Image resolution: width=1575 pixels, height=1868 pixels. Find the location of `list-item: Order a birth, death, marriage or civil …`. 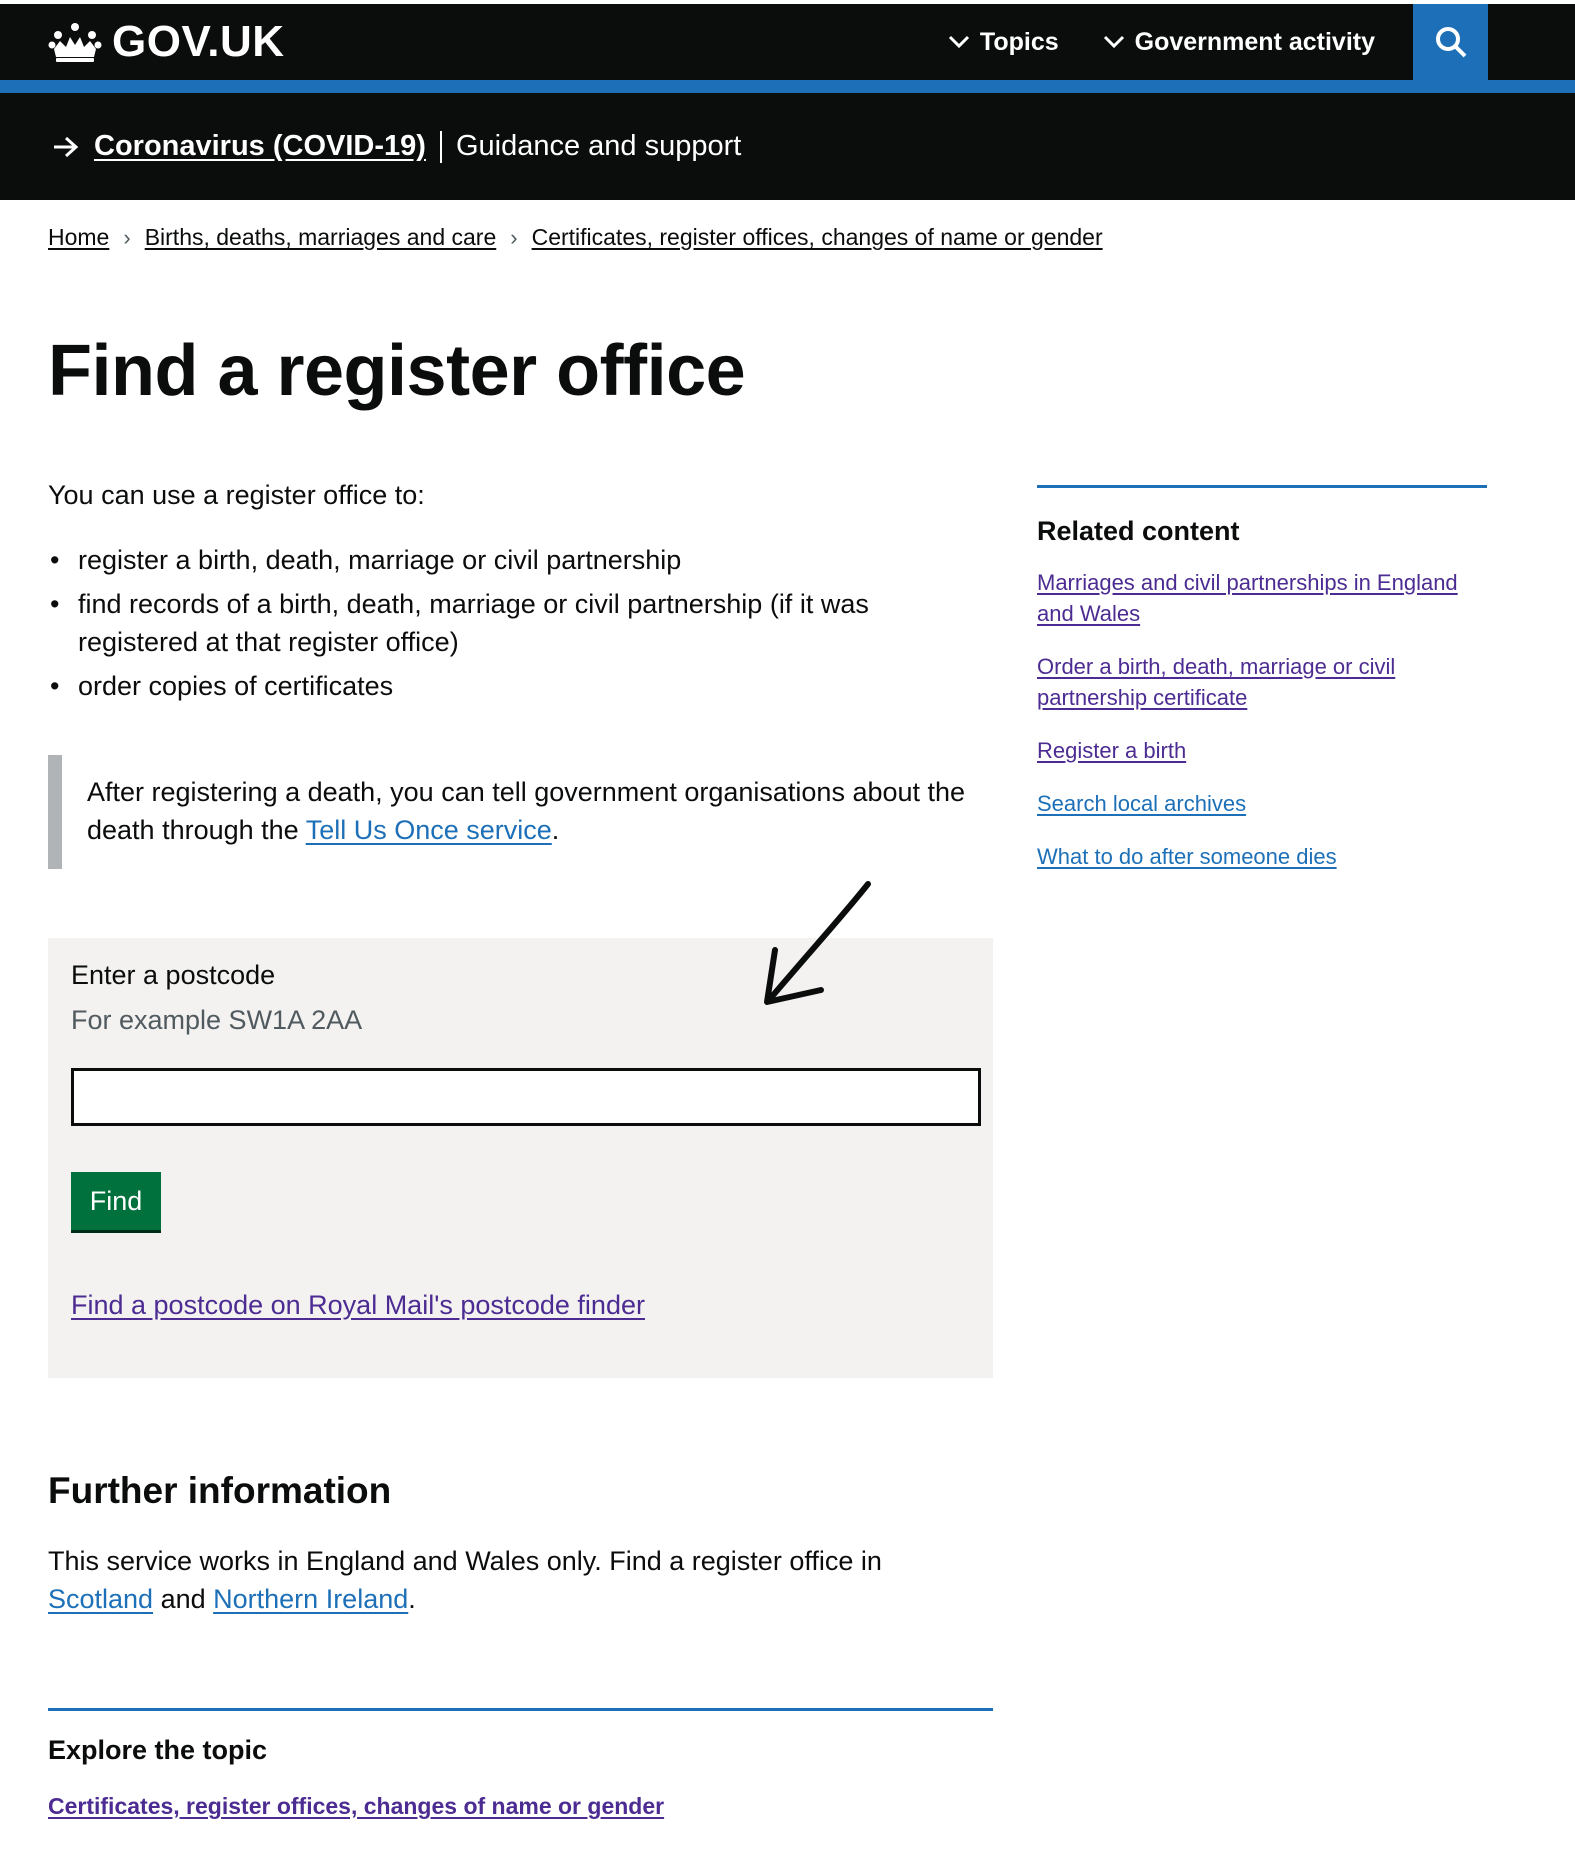

list-item: Order a birth, death, marriage or civil … is located at coordinates (1262, 682).